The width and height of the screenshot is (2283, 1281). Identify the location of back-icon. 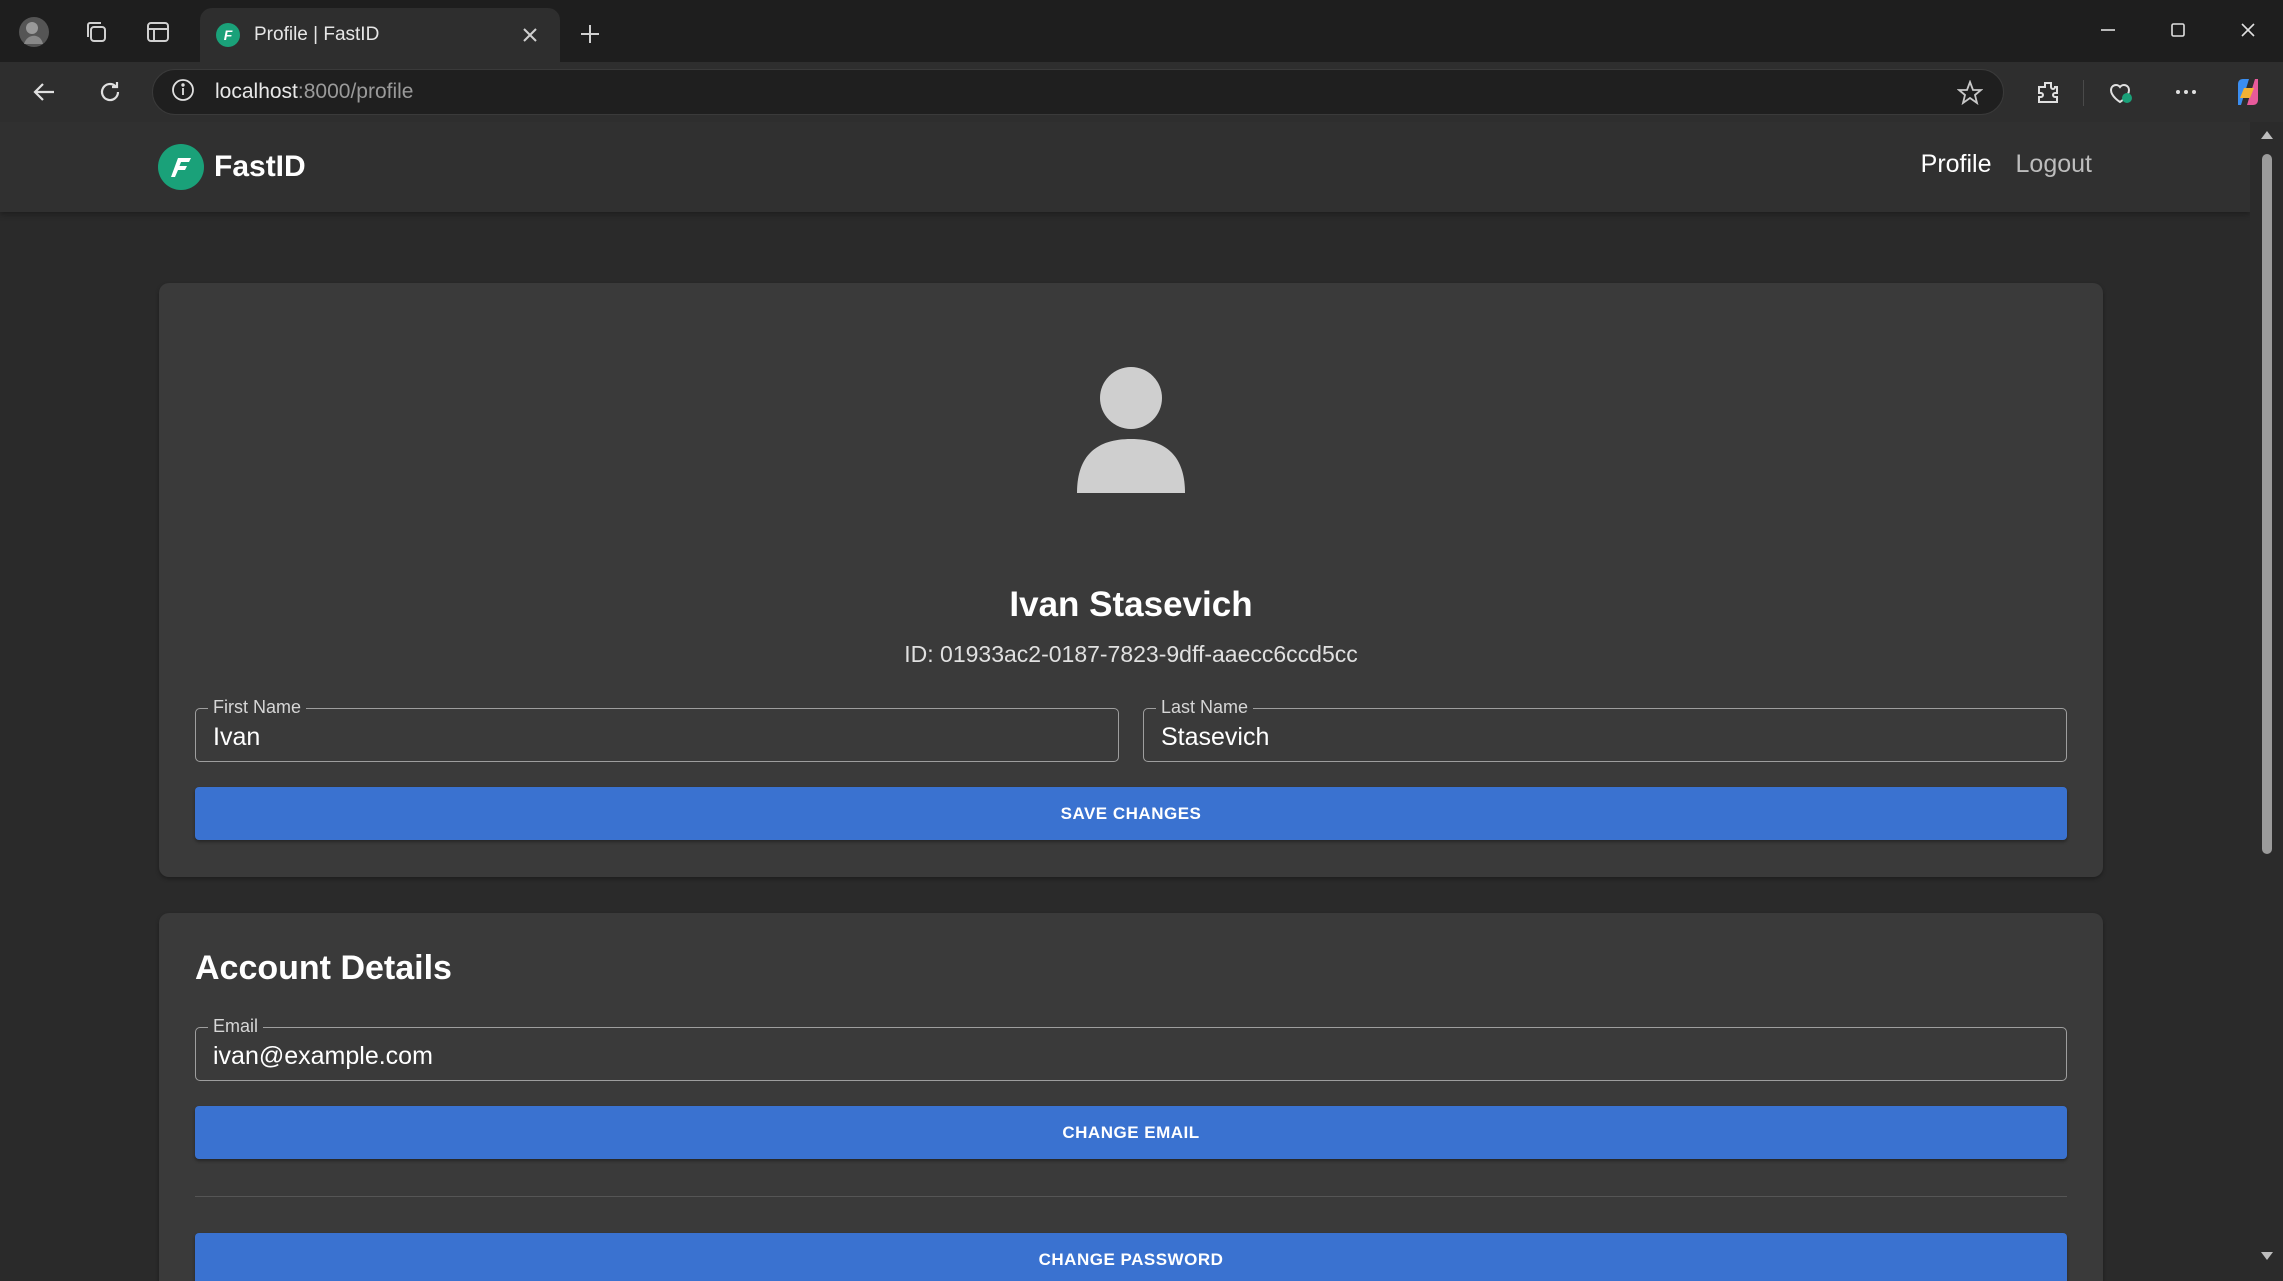
(44, 92).